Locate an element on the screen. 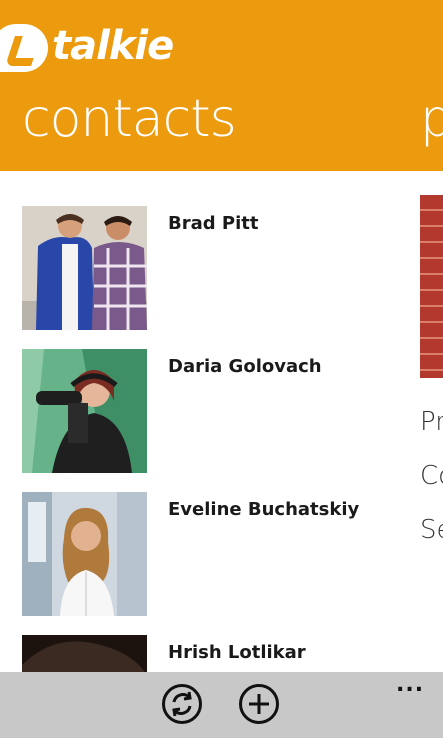 This screenshot has height=738, width=443. contact-item: Eveline Buchatskiy is located at coordinates (211, 554).